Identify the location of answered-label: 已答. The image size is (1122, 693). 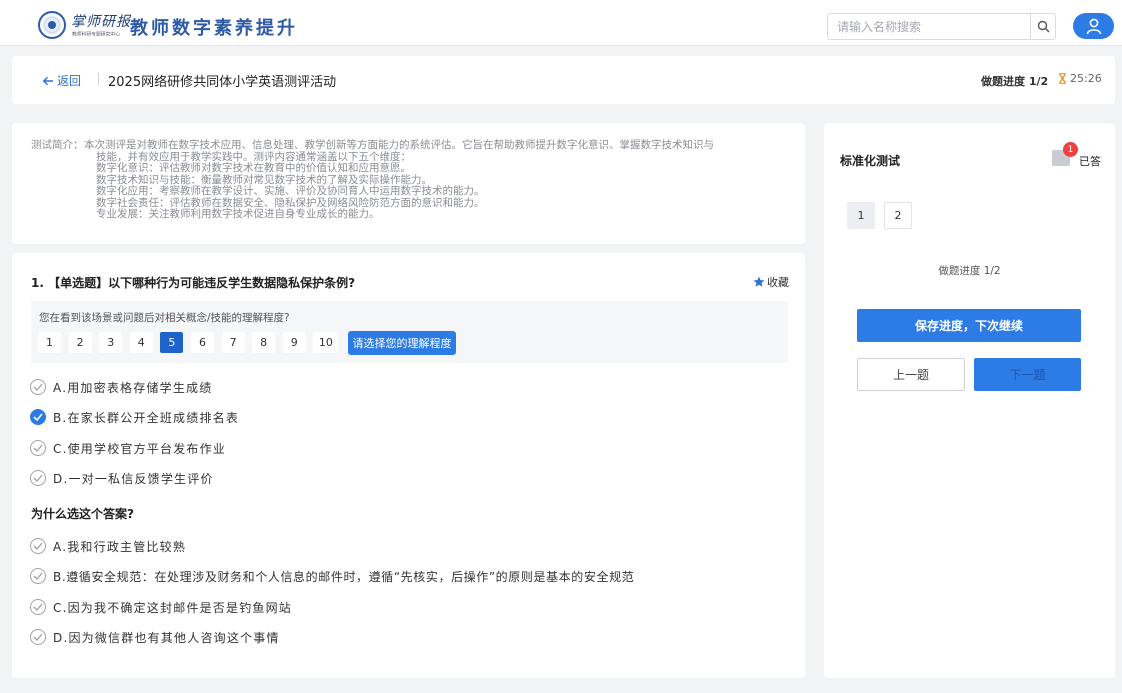
(1090, 161).